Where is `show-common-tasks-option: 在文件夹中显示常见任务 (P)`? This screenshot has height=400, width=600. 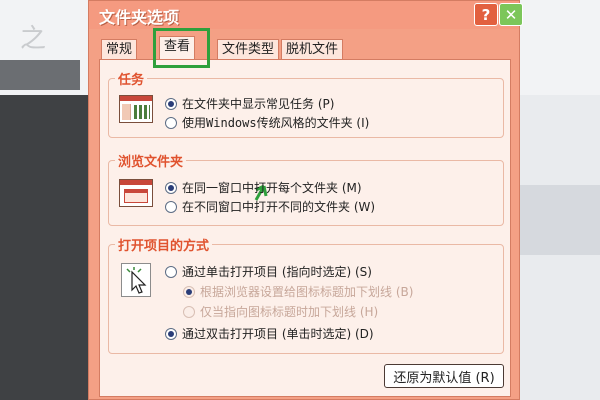 show-common-tasks-option: 在文件夹中显示常见任务 (P) is located at coordinates (249, 103).